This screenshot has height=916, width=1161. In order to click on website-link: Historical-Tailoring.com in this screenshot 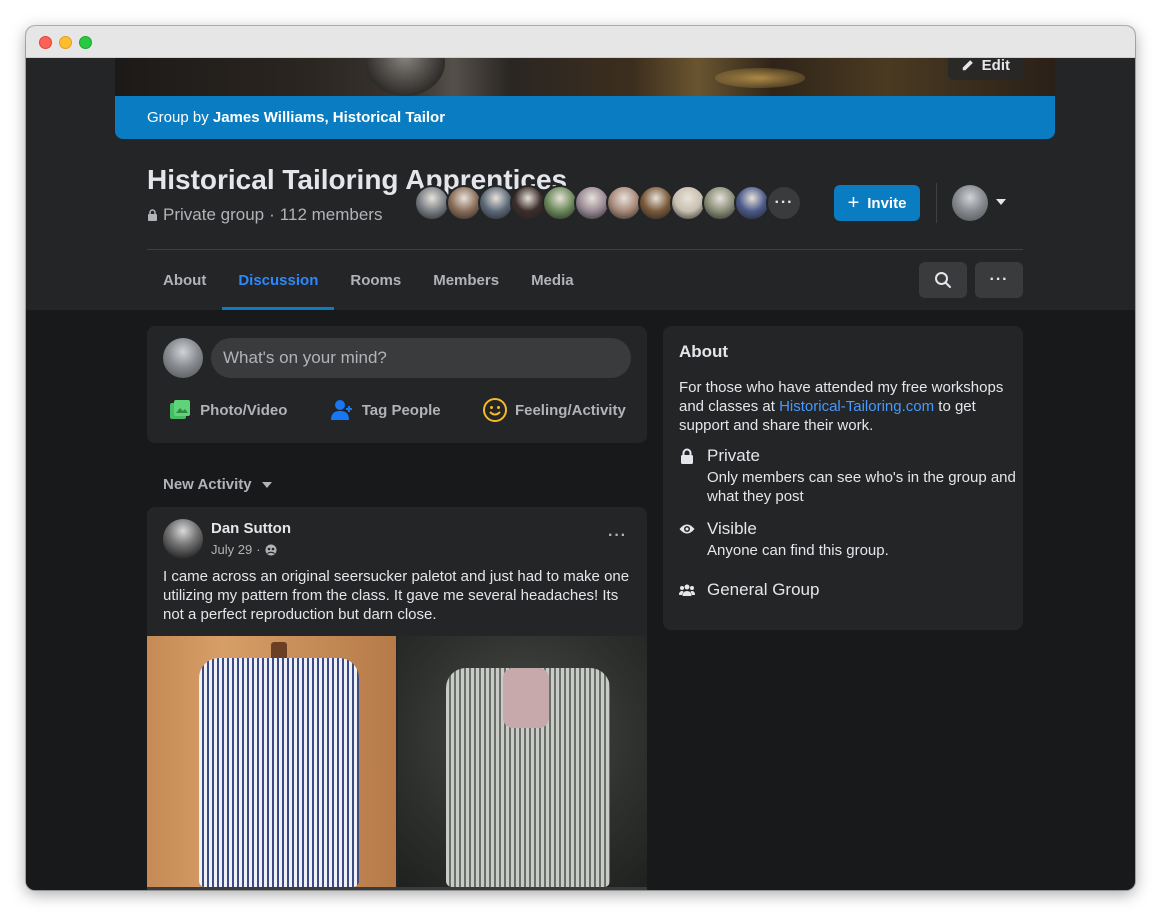, I will do `click(856, 406)`.